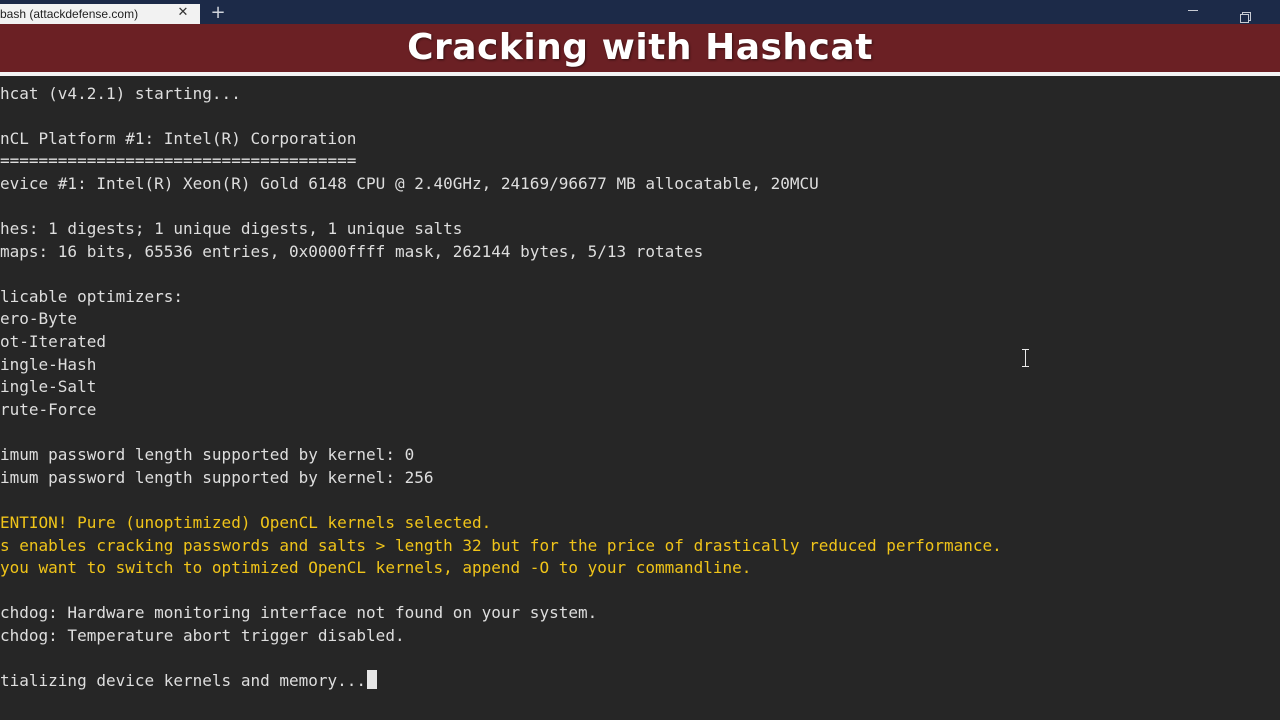  What do you see at coordinates (39, 318) in the screenshot?
I see `terminal-line: ero-Byte` at bounding box center [39, 318].